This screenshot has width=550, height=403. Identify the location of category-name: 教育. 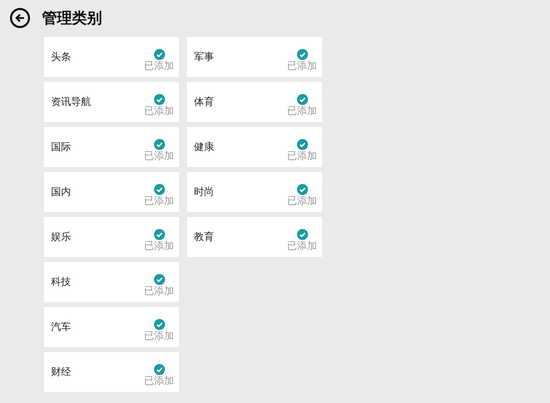
(204, 237).